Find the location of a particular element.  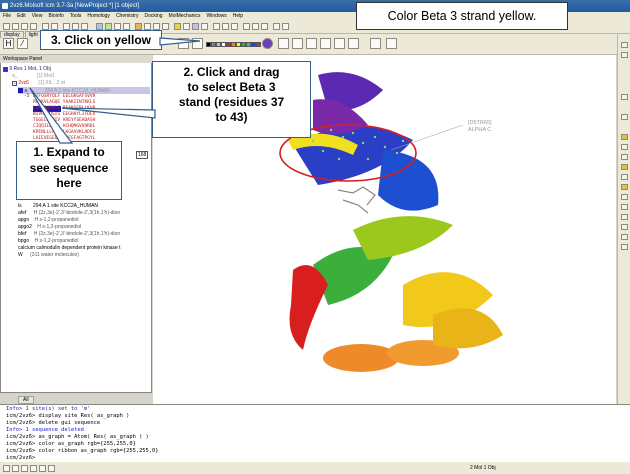

pointer-step3 is located at coordinates (180, 41).